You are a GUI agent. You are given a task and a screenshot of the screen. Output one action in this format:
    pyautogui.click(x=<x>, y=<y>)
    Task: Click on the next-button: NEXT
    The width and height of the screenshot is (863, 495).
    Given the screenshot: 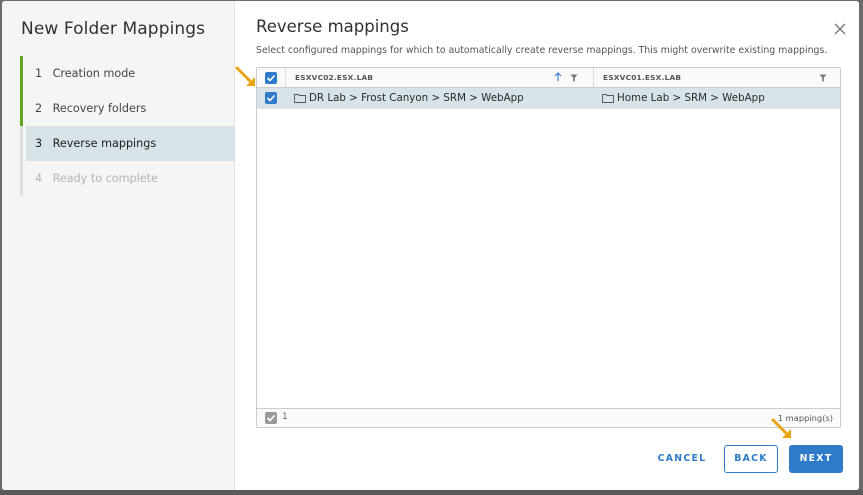 What is the action you would take?
    pyautogui.click(x=816, y=459)
    